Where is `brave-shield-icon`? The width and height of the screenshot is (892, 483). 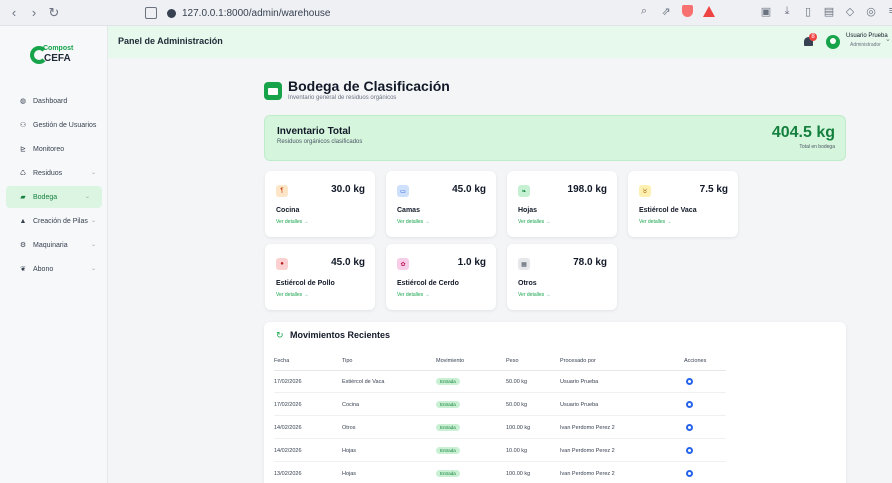 brave-shield-icon is located at coordinates (687, 11).